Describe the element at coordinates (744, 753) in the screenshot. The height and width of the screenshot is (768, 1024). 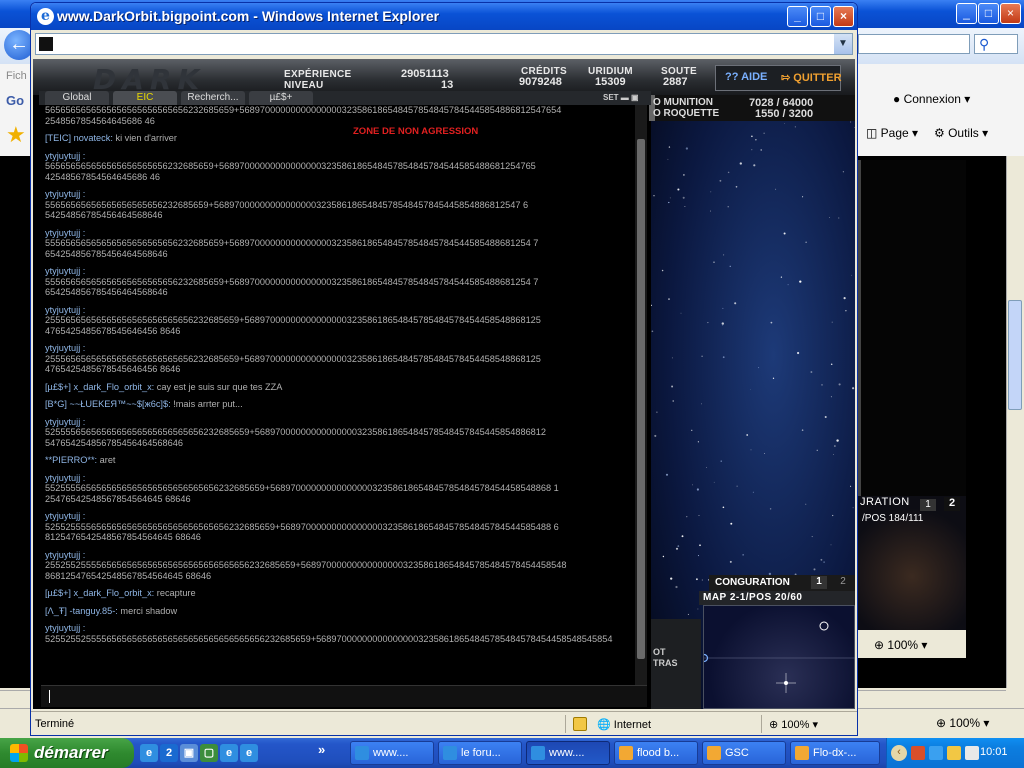
I see `taskbar-button-5: GSC` at that location.